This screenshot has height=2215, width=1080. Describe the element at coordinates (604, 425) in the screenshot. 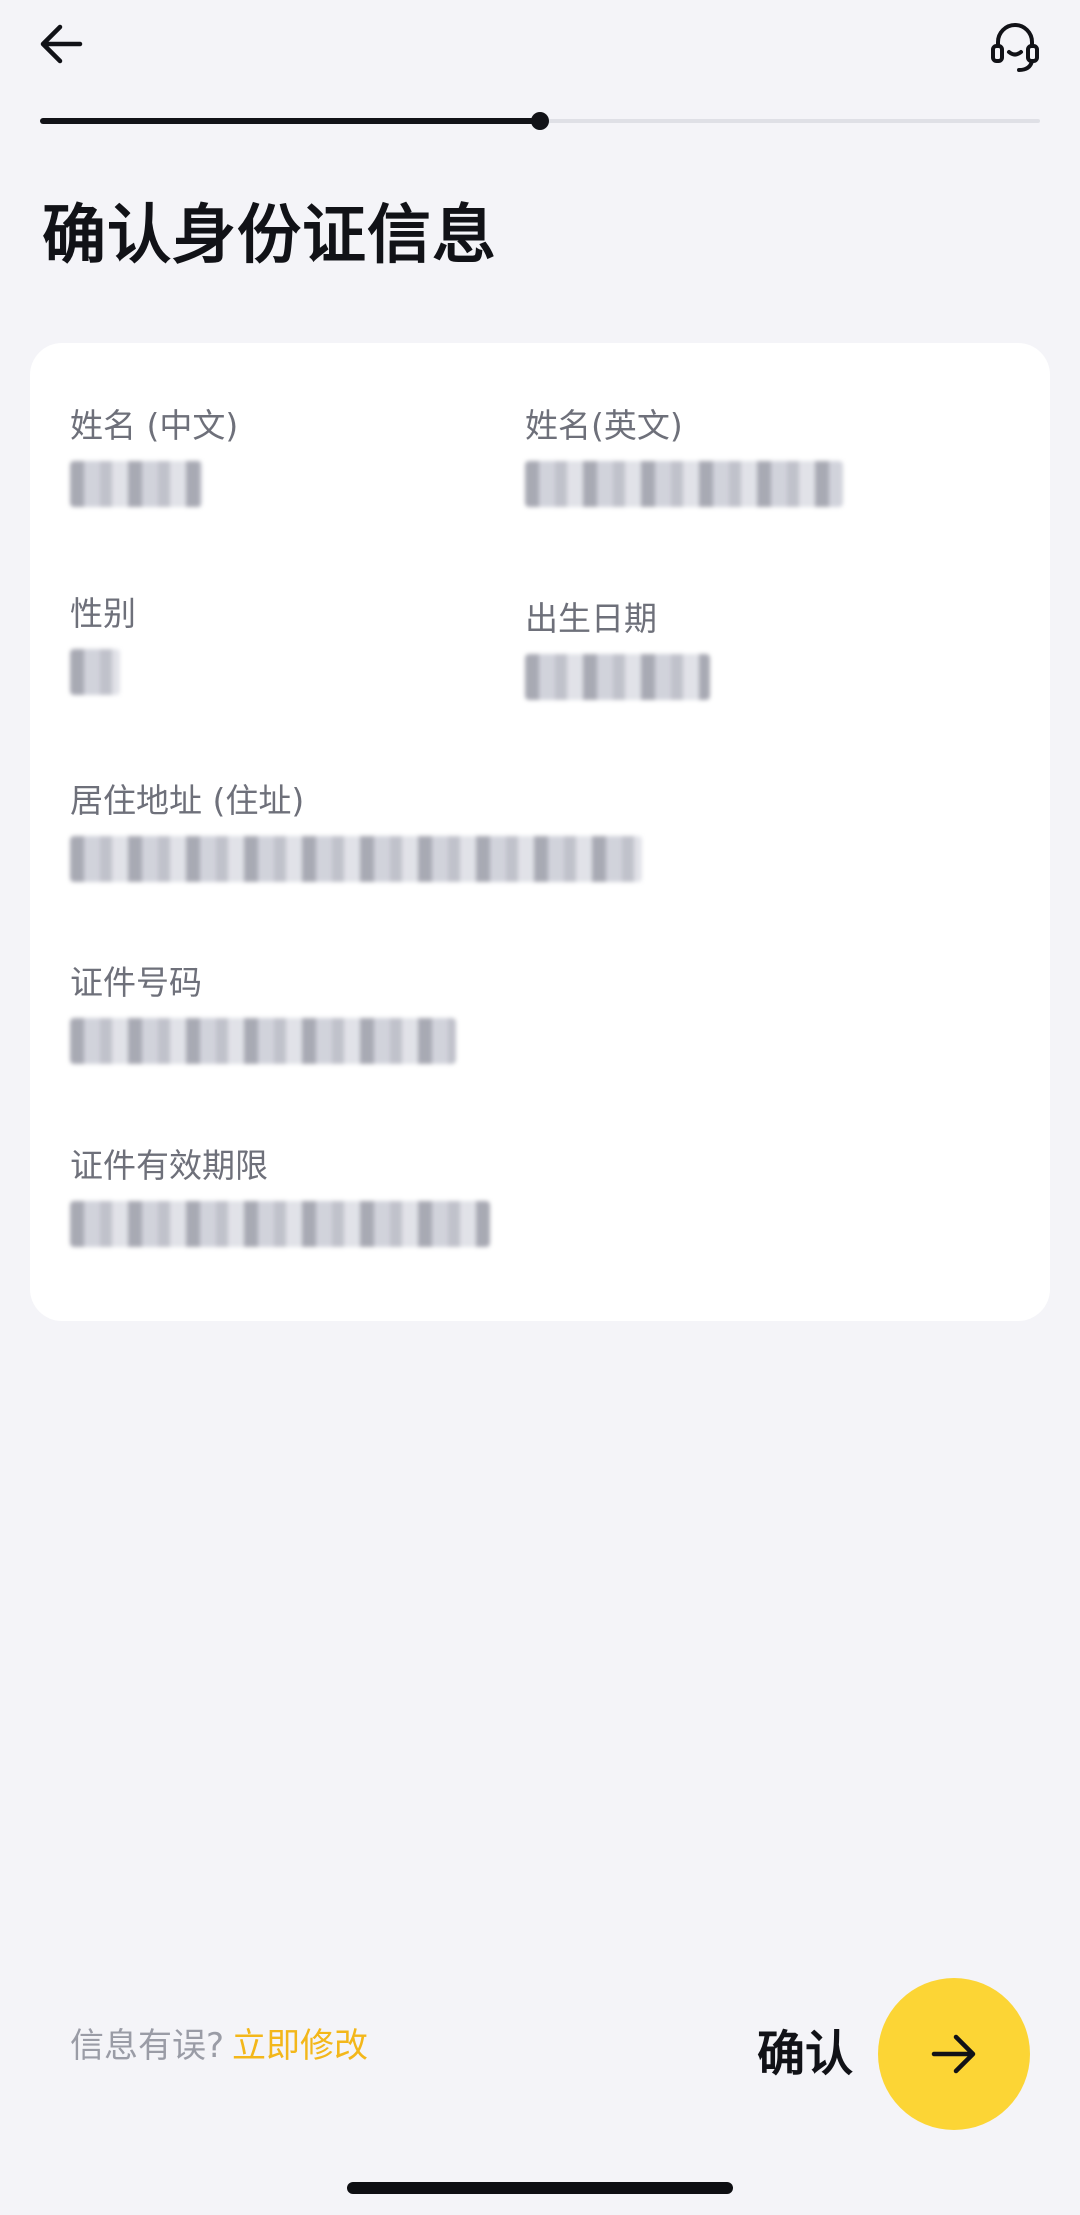

I see `field-label: 姓名(英文)` at that location.